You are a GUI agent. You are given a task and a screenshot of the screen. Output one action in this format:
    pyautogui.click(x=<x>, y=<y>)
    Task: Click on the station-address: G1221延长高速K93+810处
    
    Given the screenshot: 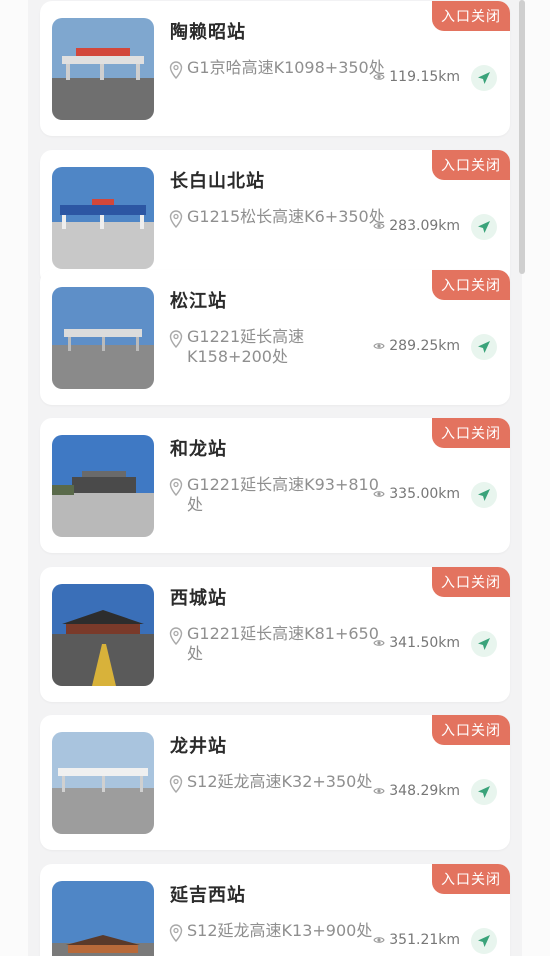 What is the action you would take?
    pyautogui.click(x=283, y=494)
    